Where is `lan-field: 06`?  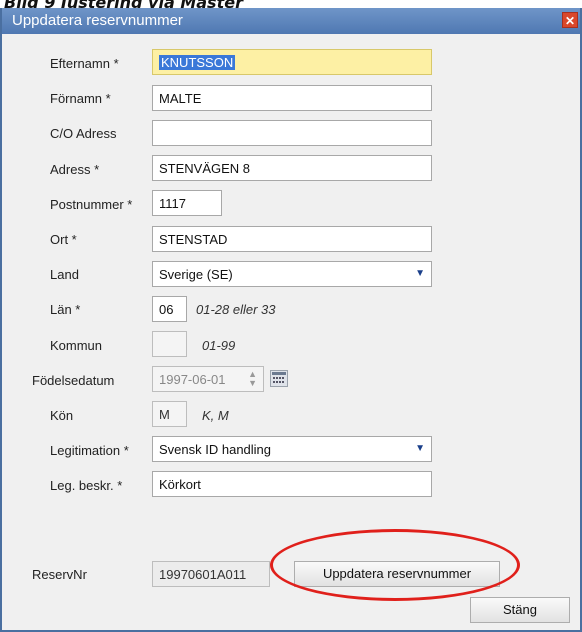 lan-field: 06 is located at coordinates (169, 309).